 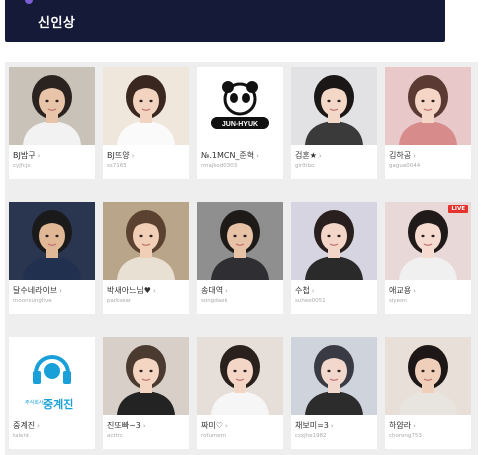 I want to click on svg-text: 주식회사, so click(x=34, y=402).